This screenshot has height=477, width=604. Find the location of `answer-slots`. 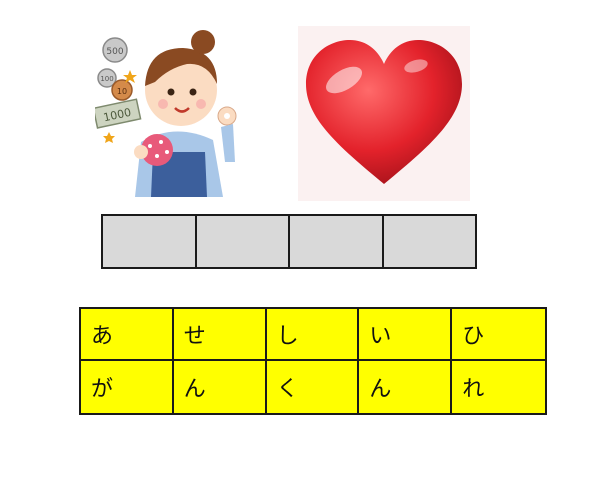

answer-slots is located at coordinates (289, 241).